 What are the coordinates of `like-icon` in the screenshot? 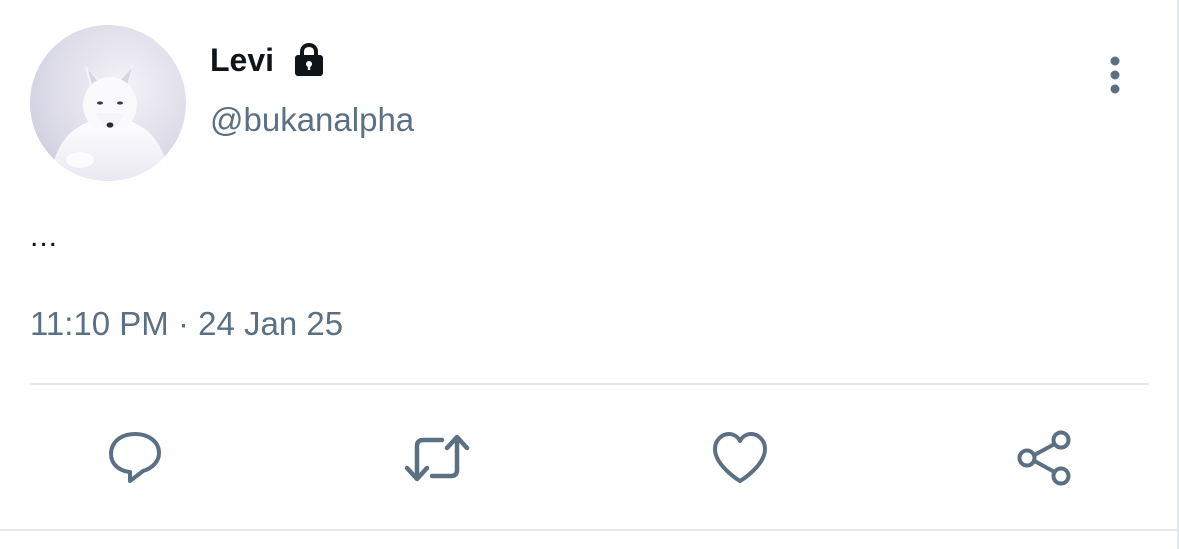 It's located at (740, 457).